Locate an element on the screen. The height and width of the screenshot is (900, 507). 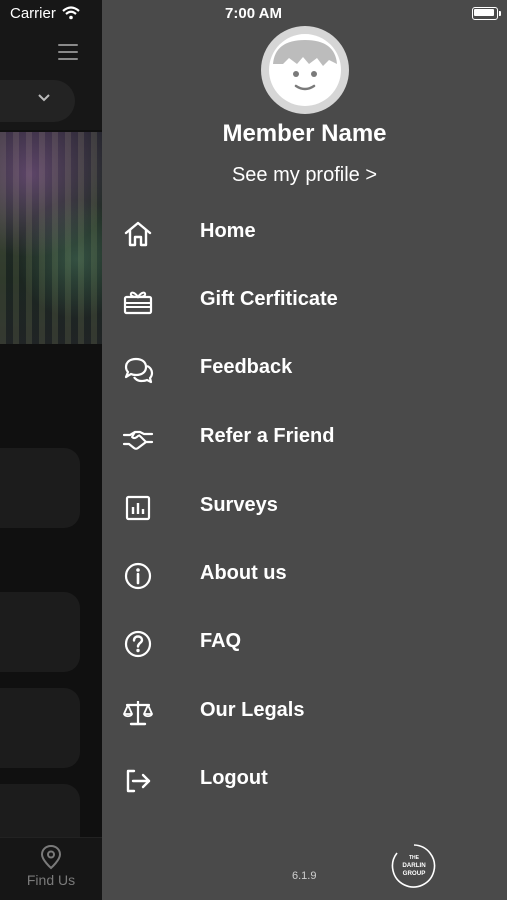
menu-label-home: Home is located at coordinates (228, 231).